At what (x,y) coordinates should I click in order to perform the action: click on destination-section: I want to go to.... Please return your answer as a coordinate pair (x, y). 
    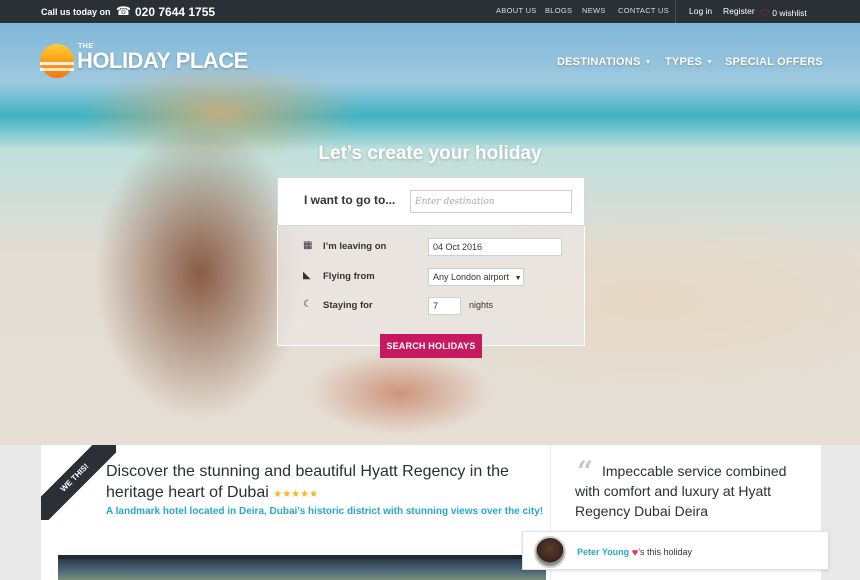
    Looking at the image, I should click on (431, 201).